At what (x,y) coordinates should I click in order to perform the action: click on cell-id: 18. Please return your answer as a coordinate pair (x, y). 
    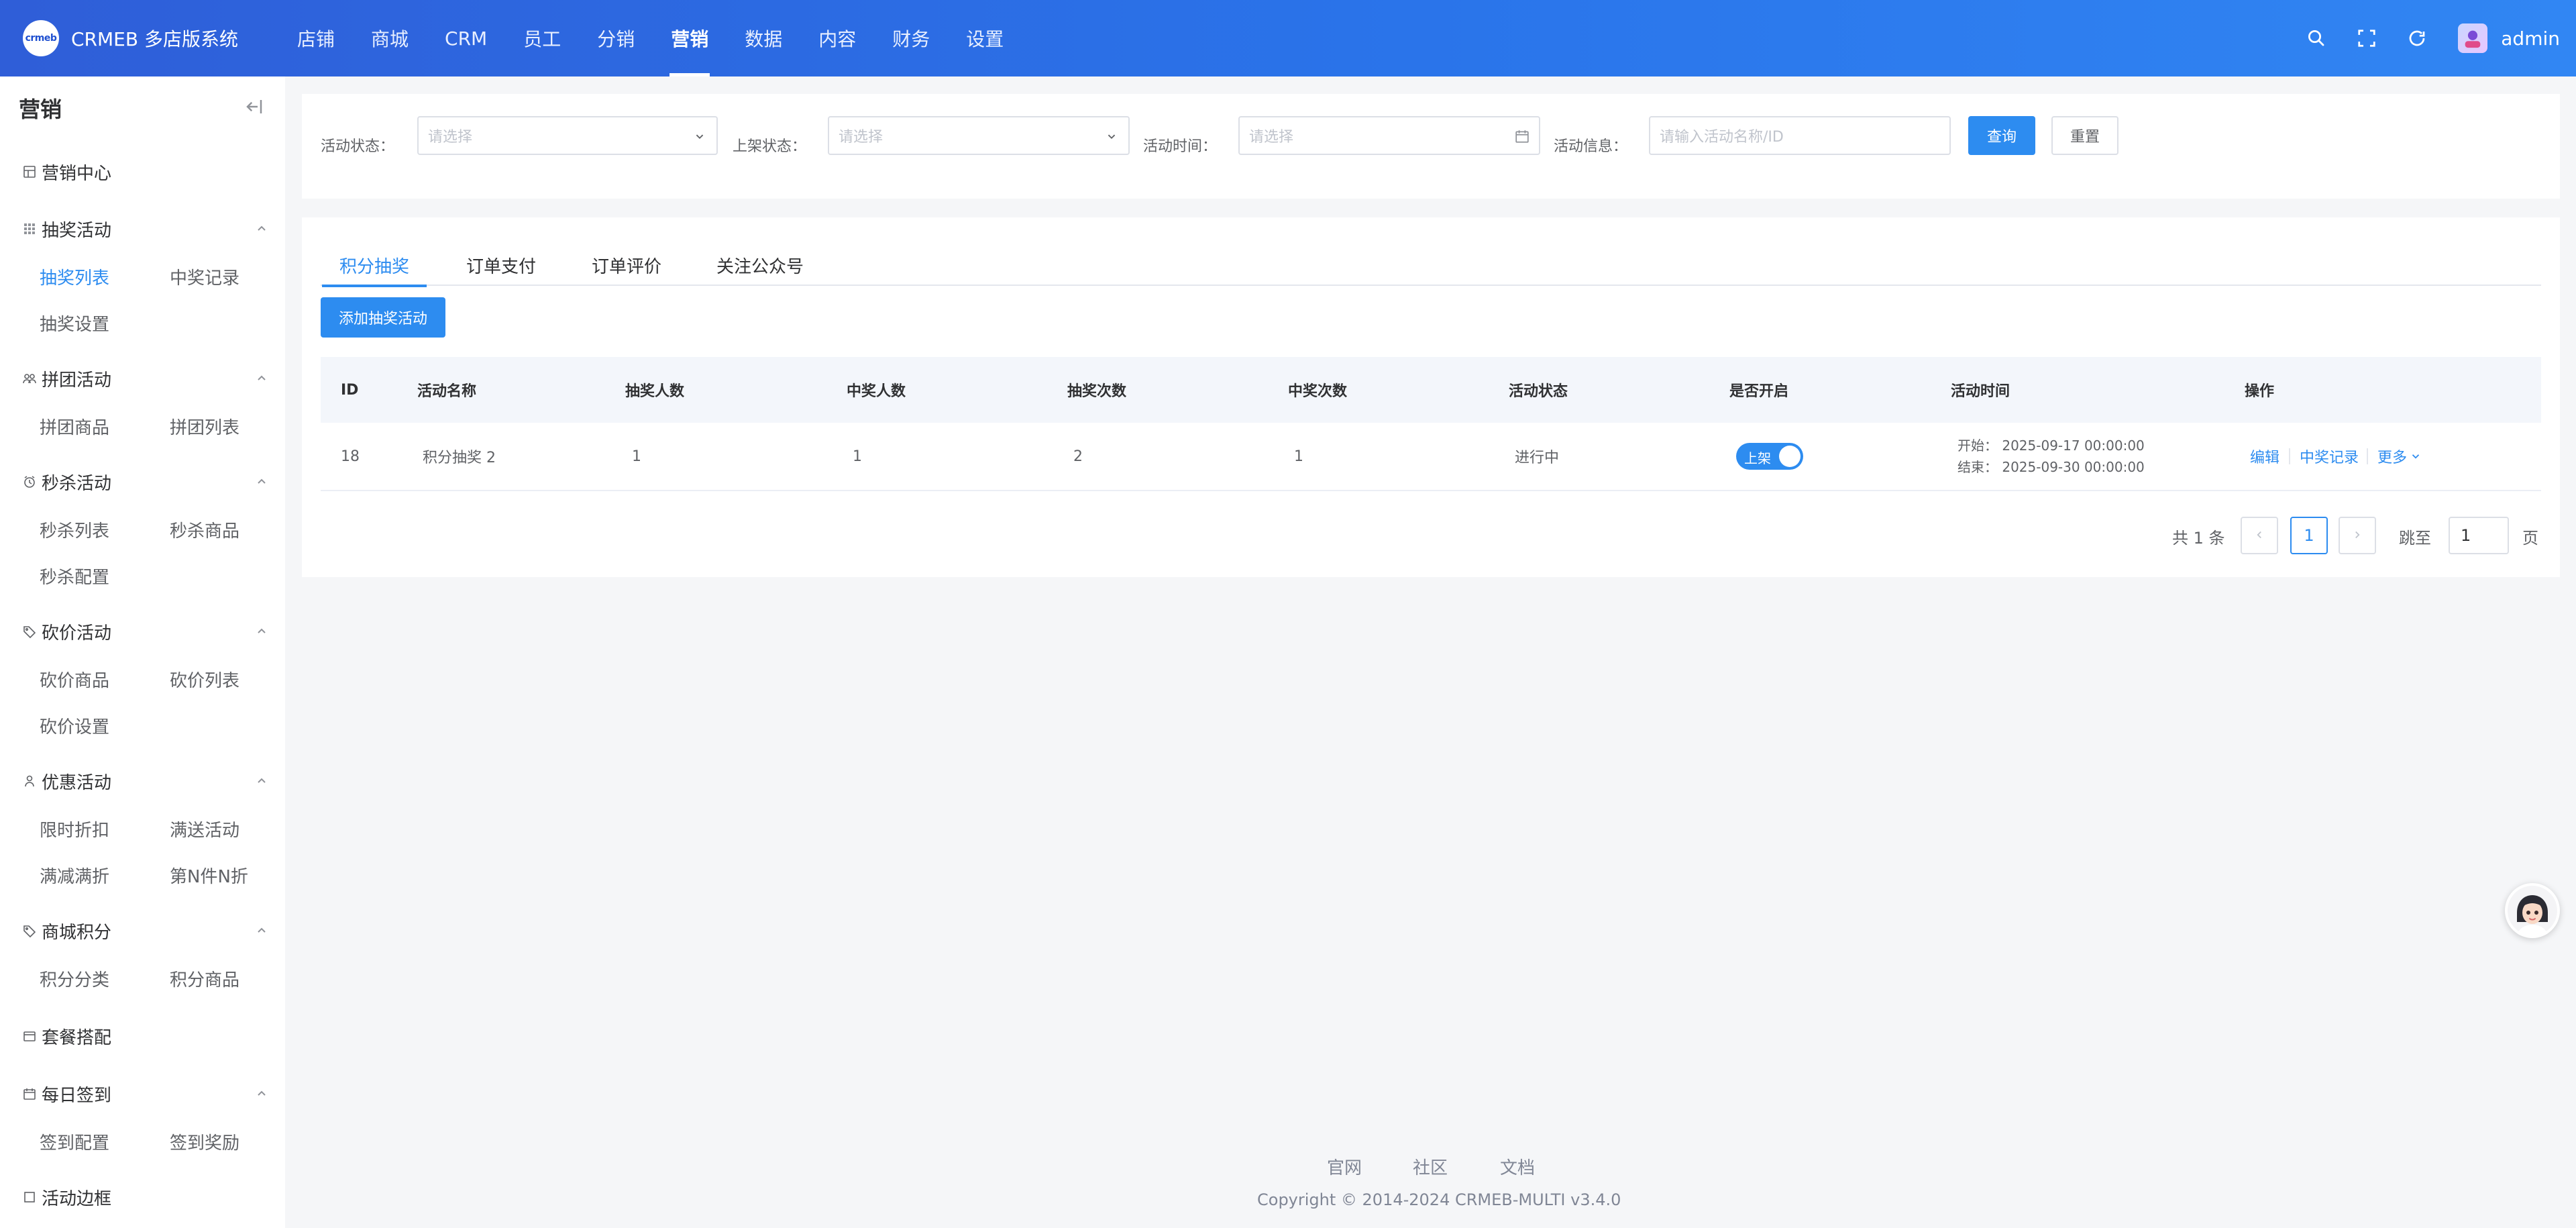
    Looking at the image, I should click on (350, 456).